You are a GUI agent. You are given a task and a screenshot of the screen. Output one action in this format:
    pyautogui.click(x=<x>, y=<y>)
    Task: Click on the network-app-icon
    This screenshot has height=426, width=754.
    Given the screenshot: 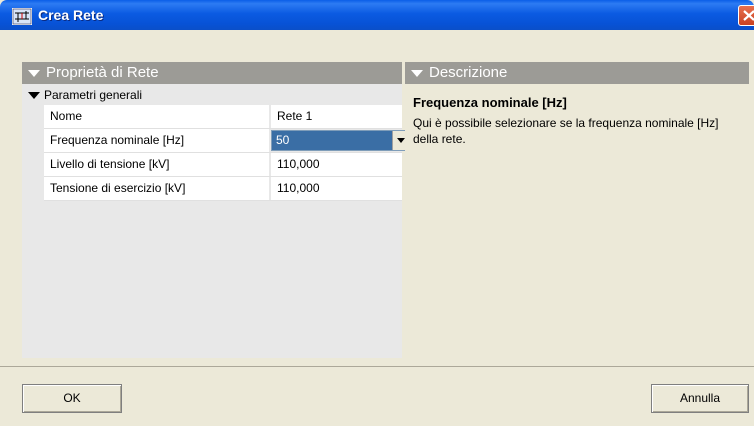 What is the action you would take?
    pyautogui.click(x=22, y=16)
    